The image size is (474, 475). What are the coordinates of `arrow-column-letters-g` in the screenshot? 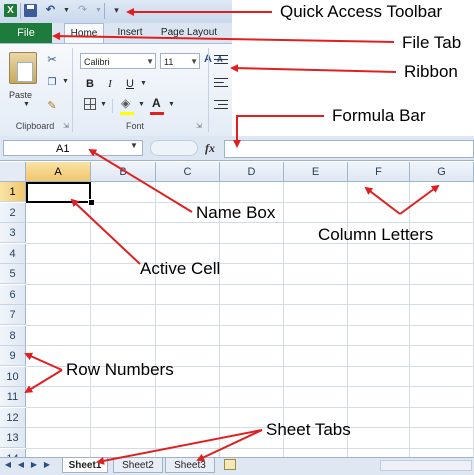 It's located at (419, 199).